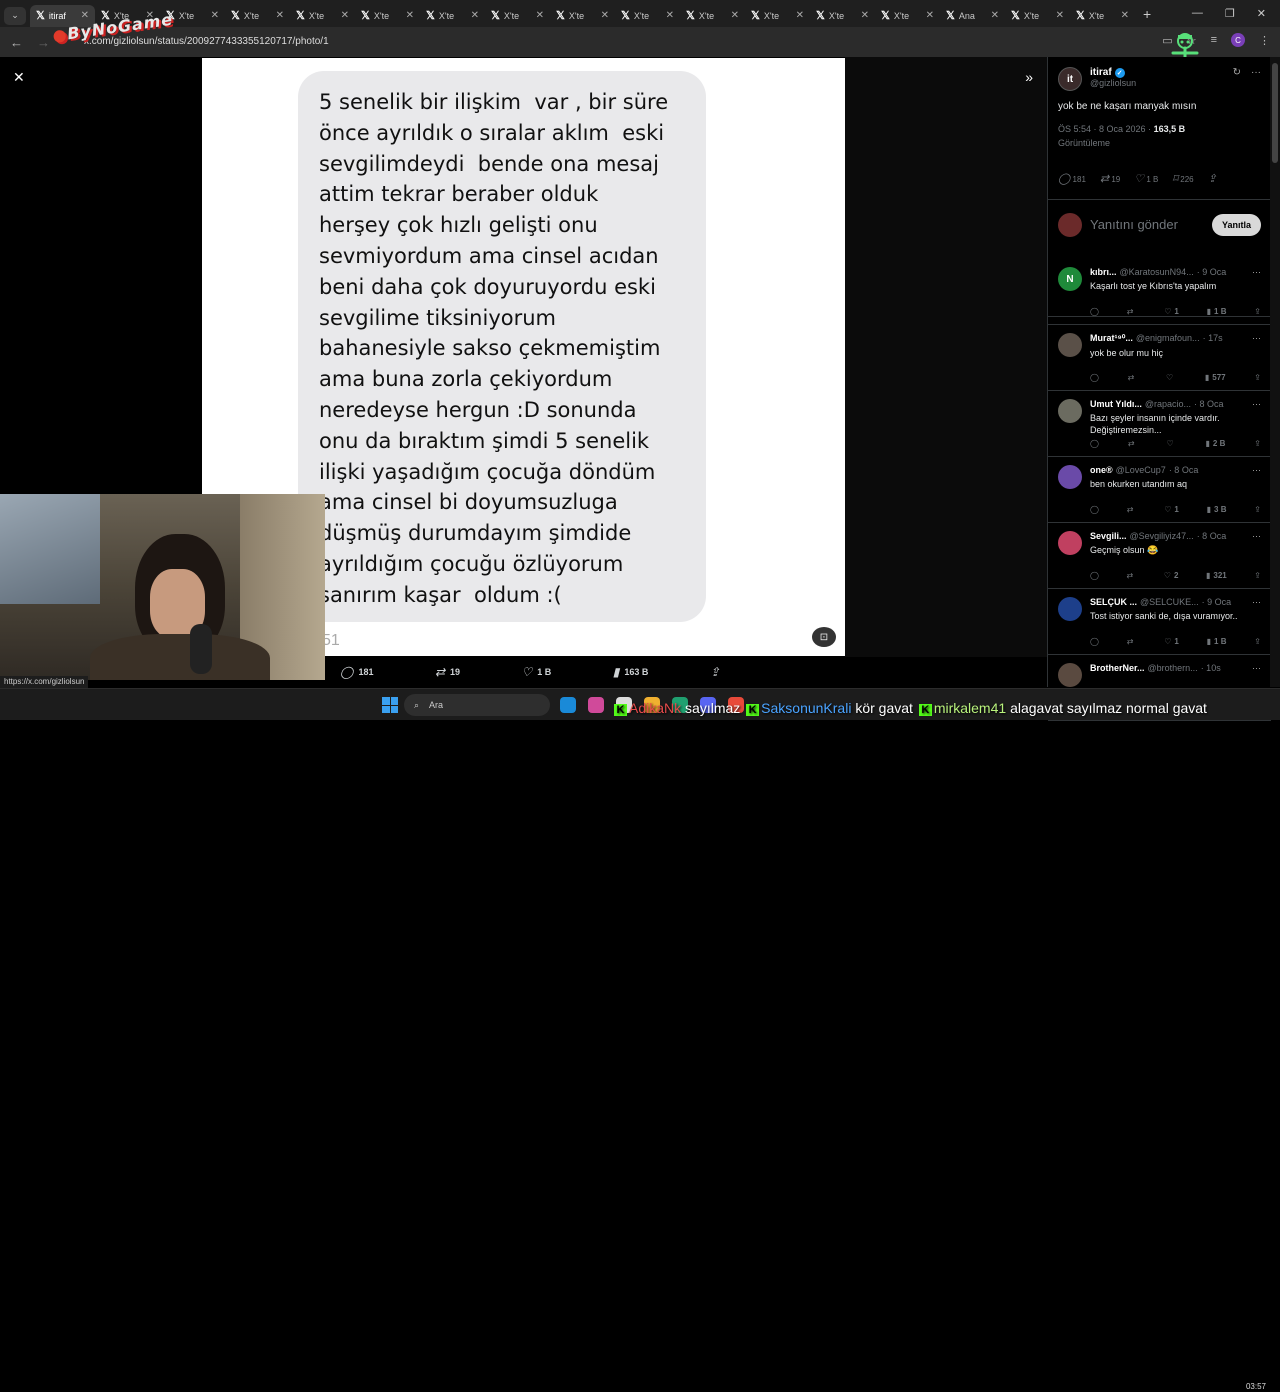  I want to click on close-window-button: ✕, so click(1261, 13).